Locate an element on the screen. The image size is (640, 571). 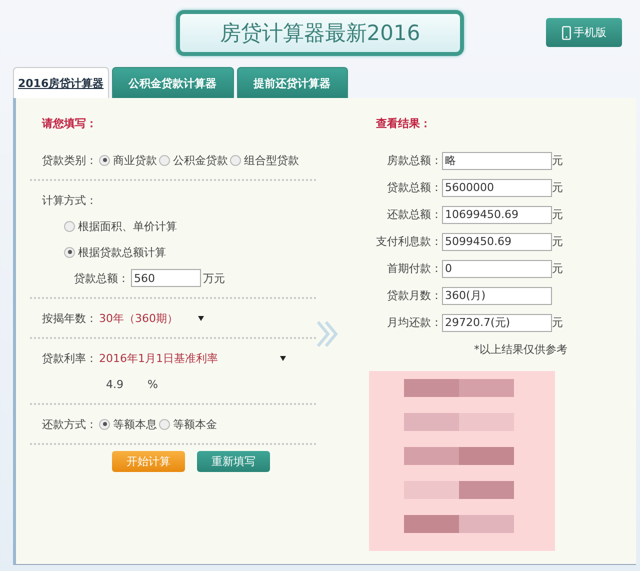
result-label: 还款总额： is located at coordinates (414, 214).